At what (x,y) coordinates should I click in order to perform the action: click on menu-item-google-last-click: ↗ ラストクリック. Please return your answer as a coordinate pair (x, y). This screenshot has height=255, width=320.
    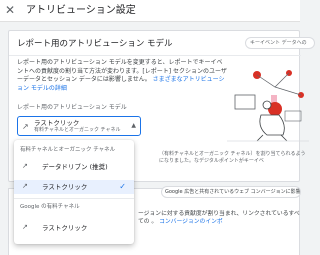
    Looking at the image, I should click on (74, 228).